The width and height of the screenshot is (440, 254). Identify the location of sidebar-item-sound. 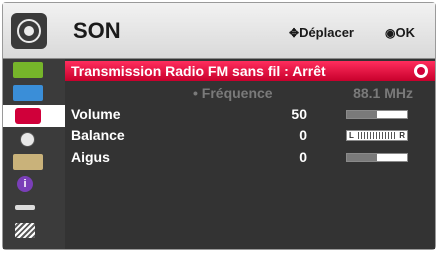
(34, 116).